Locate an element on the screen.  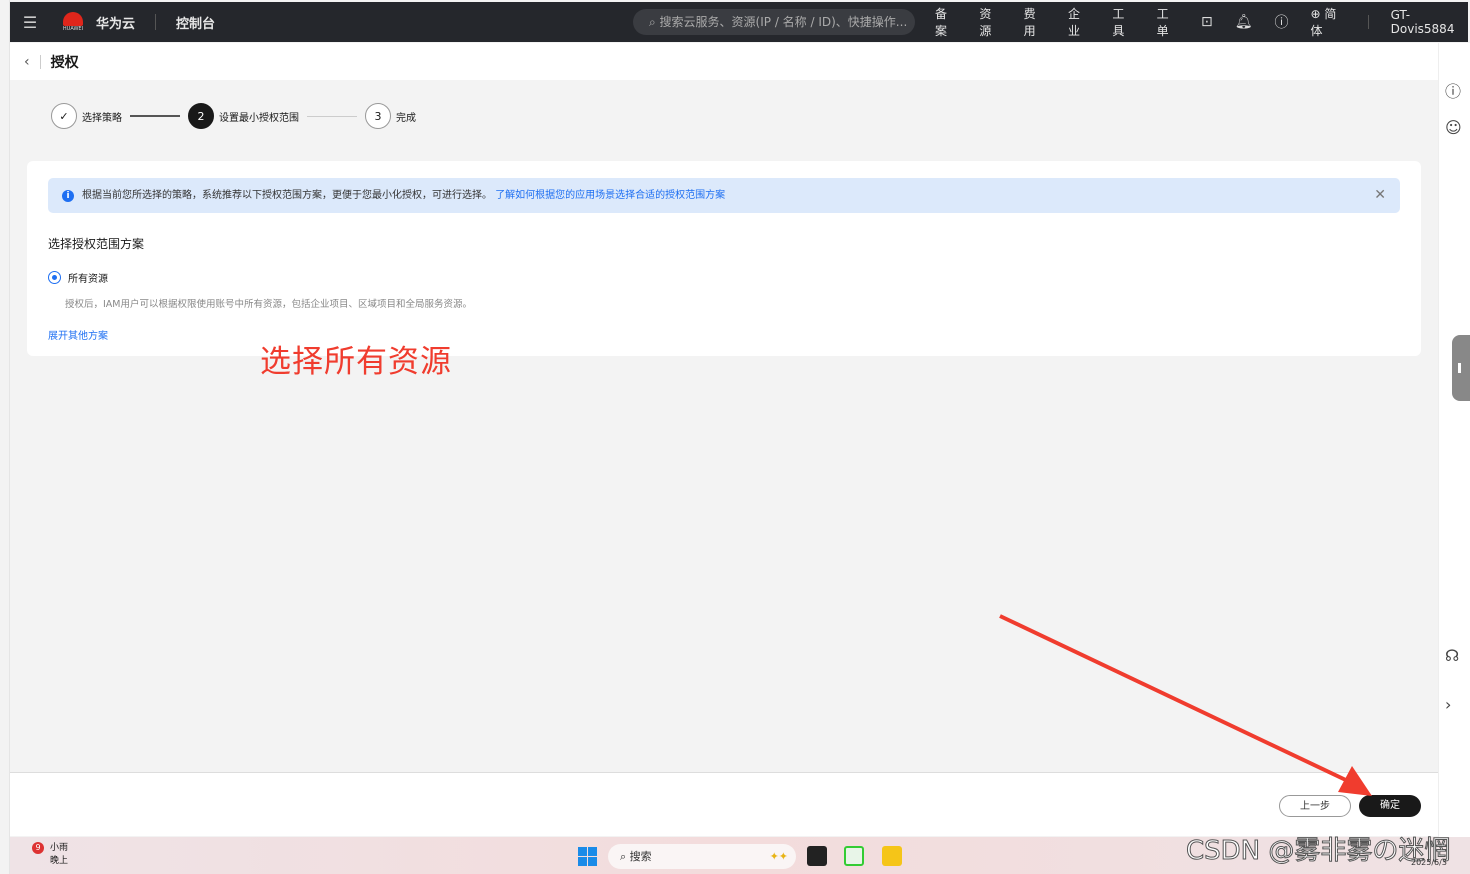
back-chevron-icon: ‹ is located at coordinates (27, 62).